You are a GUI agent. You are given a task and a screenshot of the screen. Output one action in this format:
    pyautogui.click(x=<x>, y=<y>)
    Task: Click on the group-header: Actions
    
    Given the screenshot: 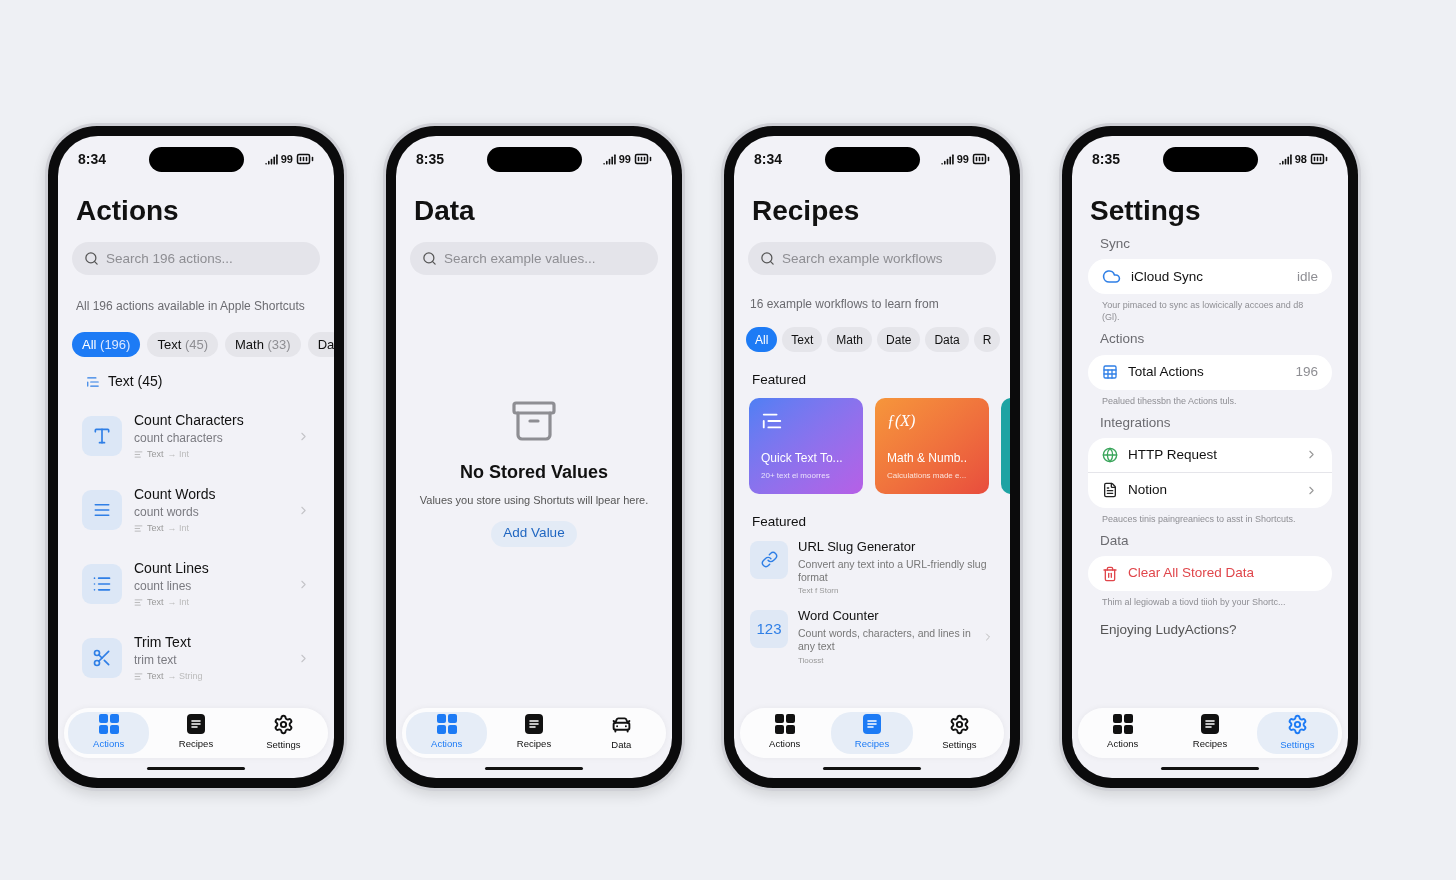 What is the action you would take?
    pyautogui.click(x=1122, y=339)
    